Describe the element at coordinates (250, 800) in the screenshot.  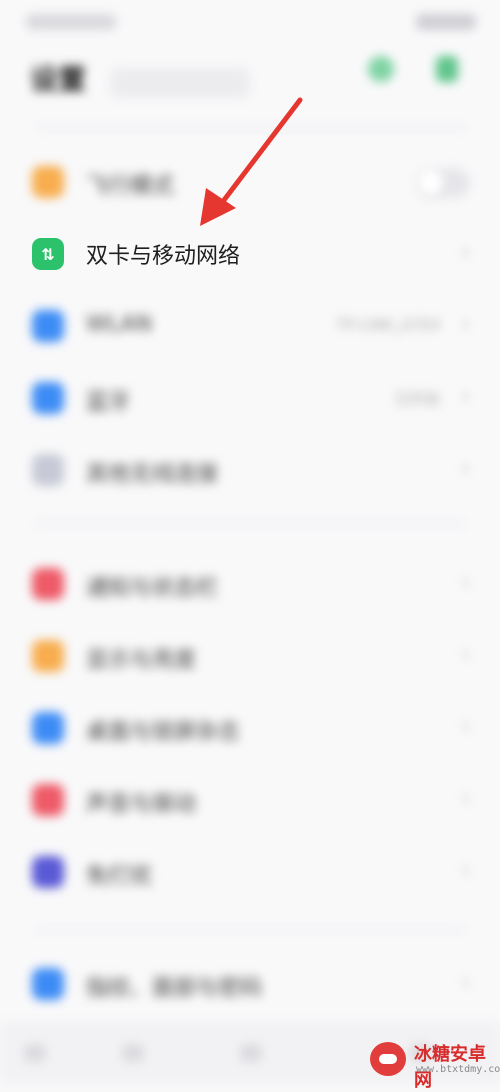
I see `settings-row-sound: 声音与振动 ›` at that location.